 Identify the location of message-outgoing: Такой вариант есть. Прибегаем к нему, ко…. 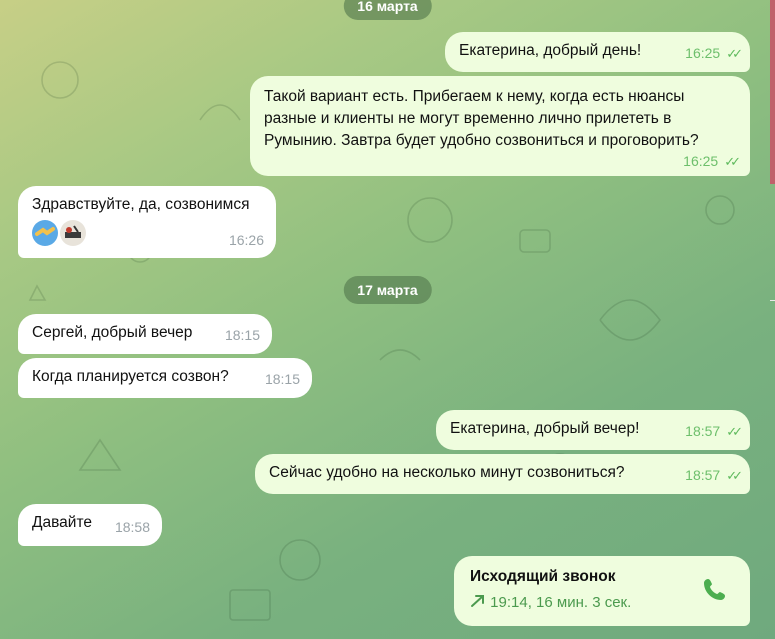
(500, 126).